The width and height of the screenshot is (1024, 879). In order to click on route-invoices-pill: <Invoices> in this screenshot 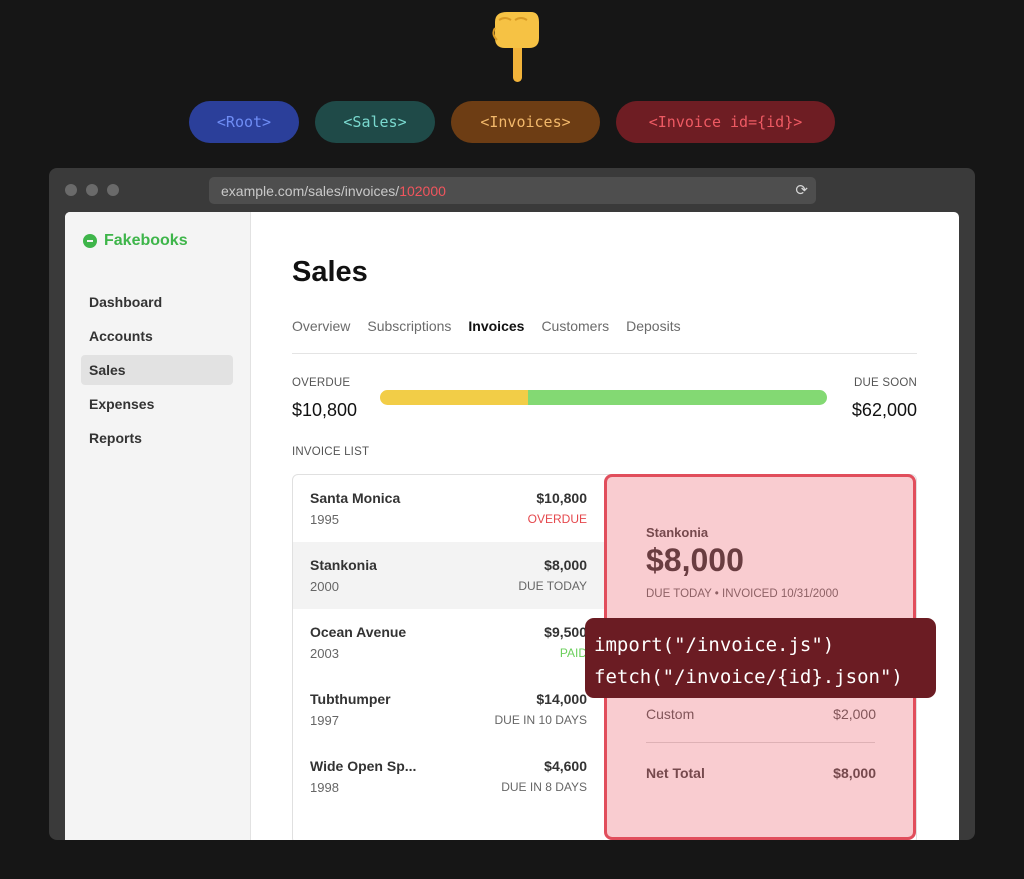, I will do `click(525, 122)`.